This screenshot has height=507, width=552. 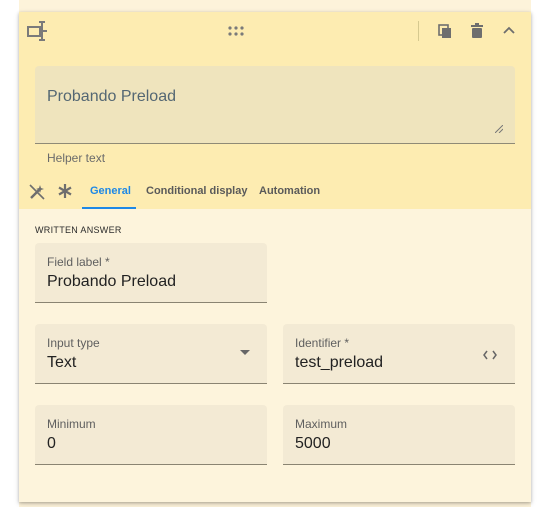 I want to click on section-title: WRITTEN ANSWER, so click(x=78, y=230).